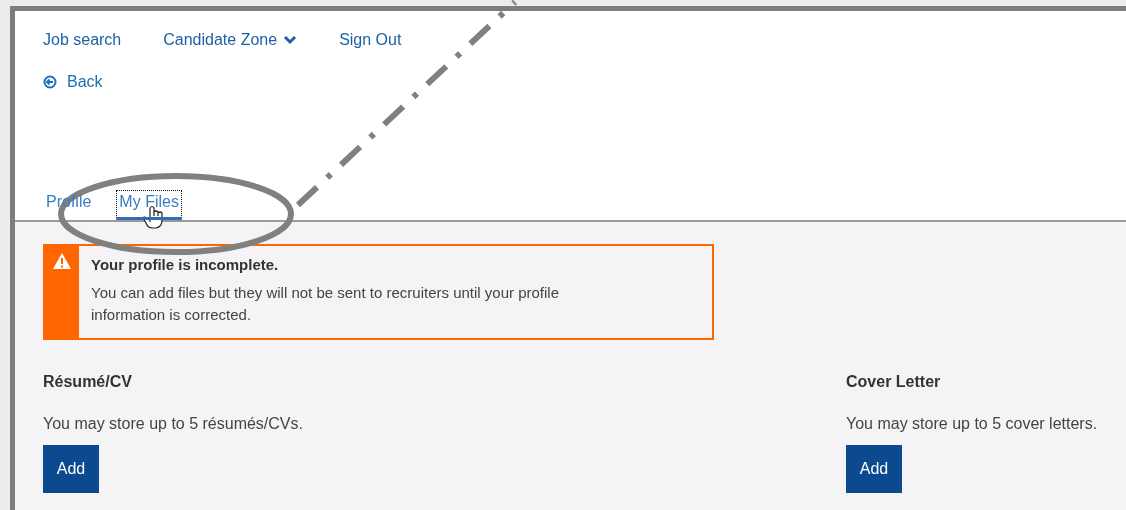 This screenshot has height=510, width=1126. I want to click on chevron-down-icon, so click(290, 40).